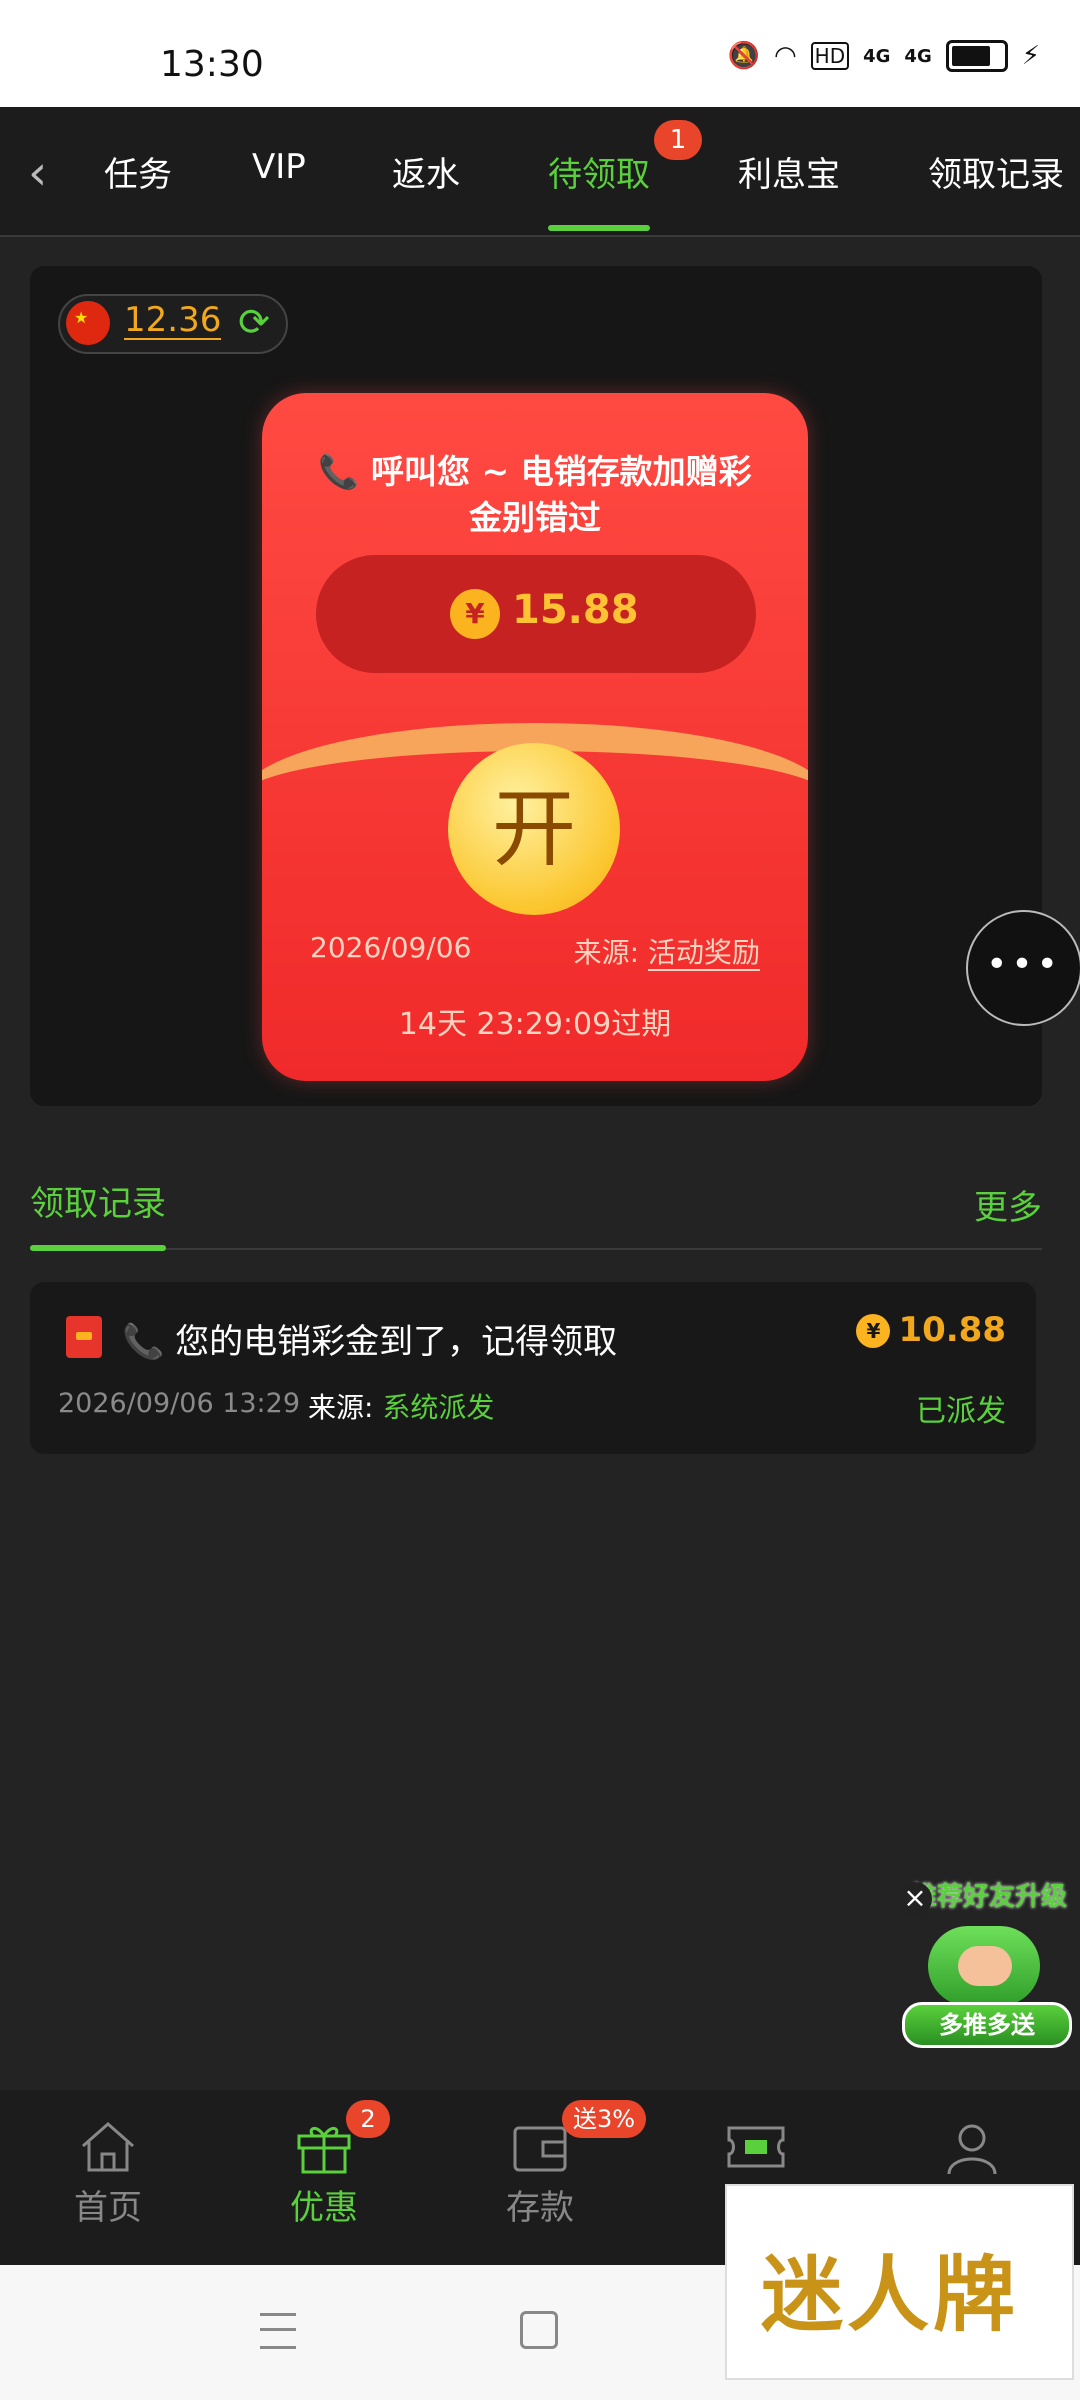  Describe the element at coordinates (368, 2119) in the screenshot. I see `promotions-badge: 2` at that location.